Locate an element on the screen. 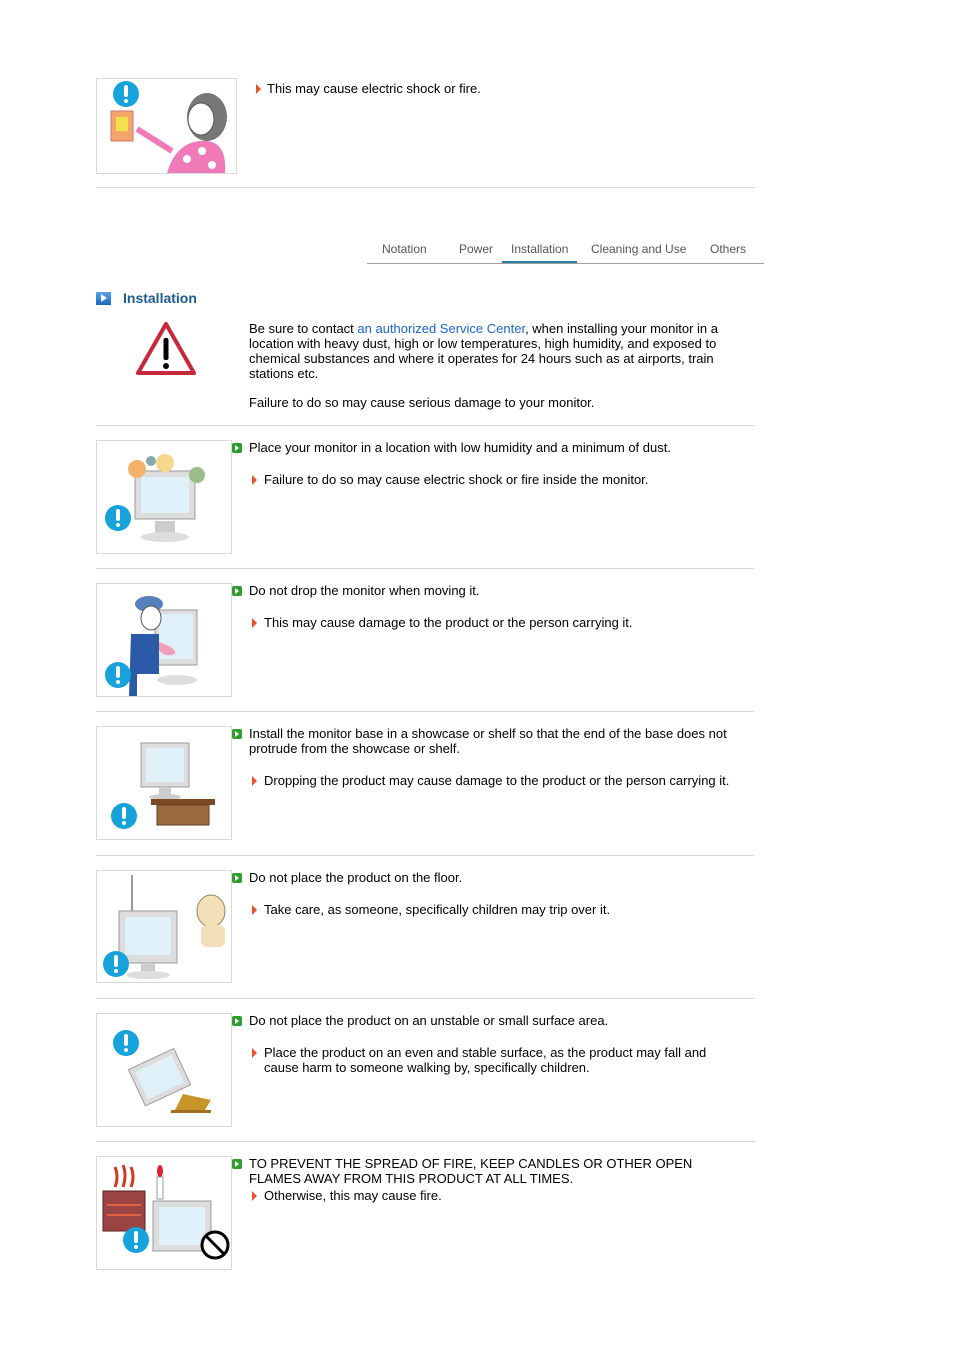  section-title: Installation is located at coordinates (160, 298).